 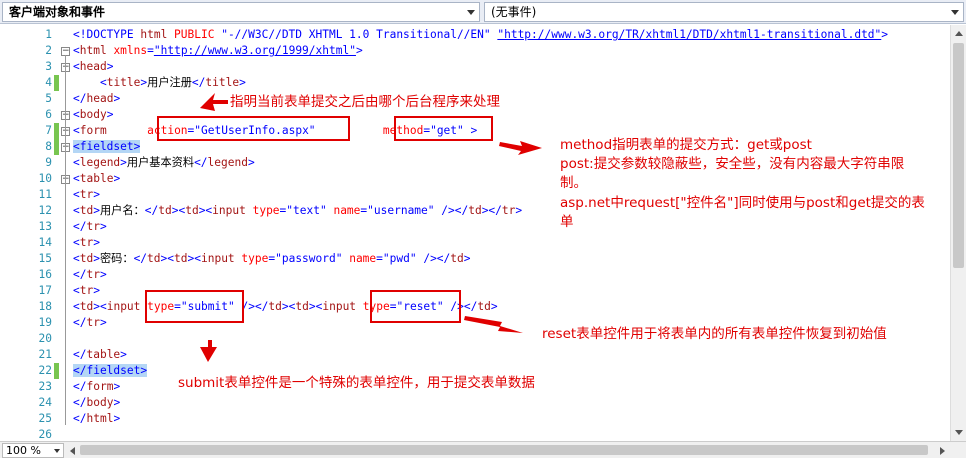 What do you see at coordinates (45, 290) in the screenshot?
I see `line-number: 17` at bounding box center [45, 290].